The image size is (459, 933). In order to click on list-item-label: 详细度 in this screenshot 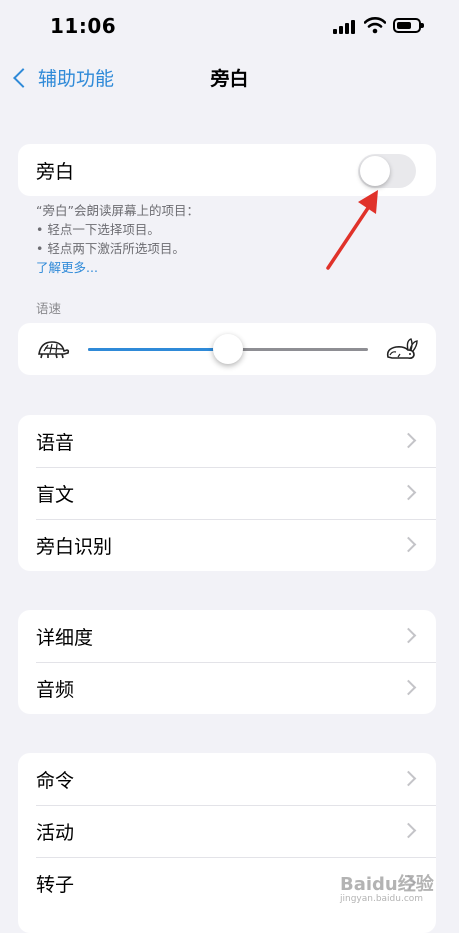, I will do `click(65, 637)`.